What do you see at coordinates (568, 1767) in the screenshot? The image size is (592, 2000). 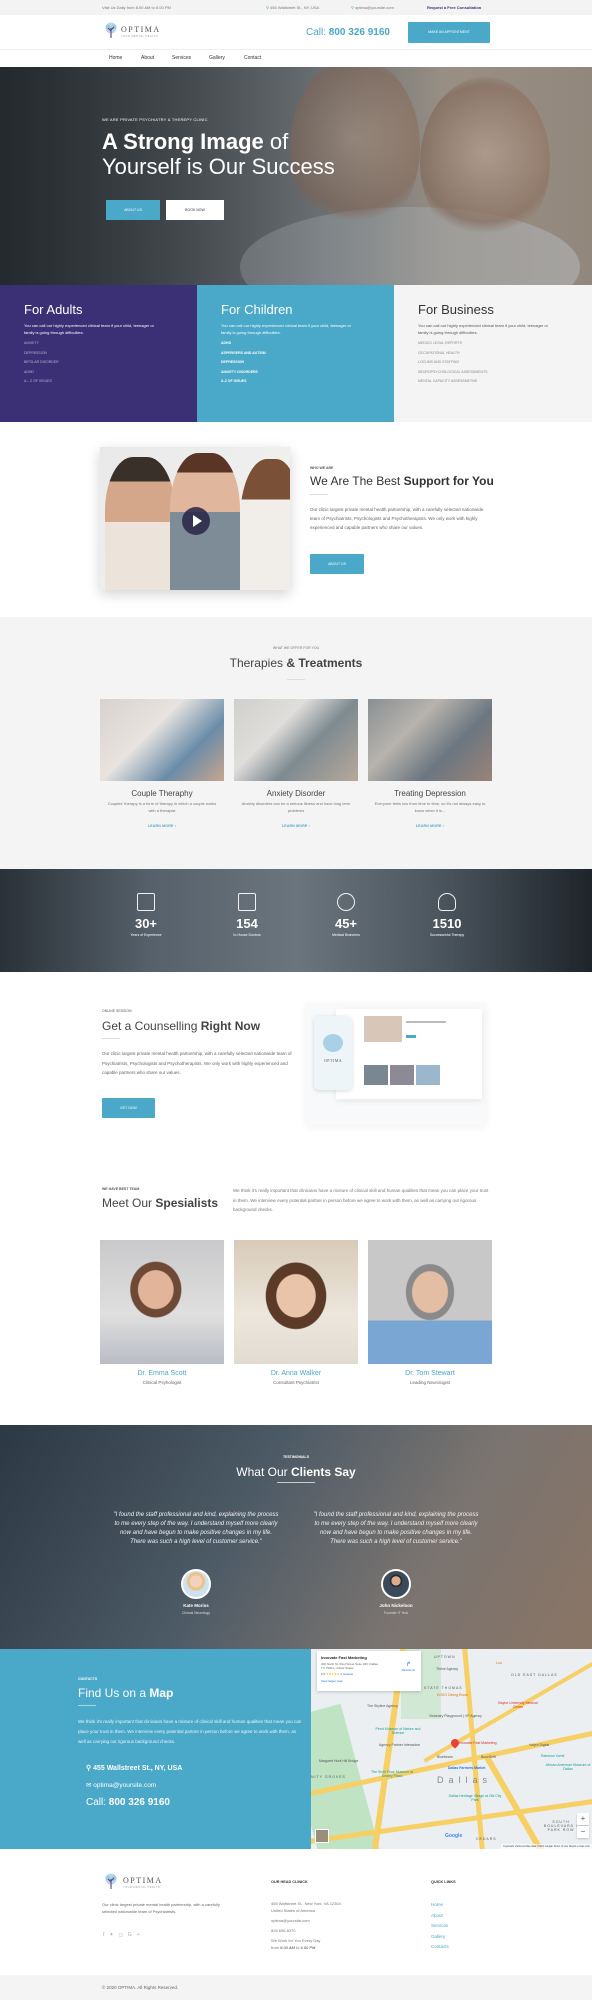 I see `map-label: African American Museum of Dallas` at bounding box center [568, 1767].